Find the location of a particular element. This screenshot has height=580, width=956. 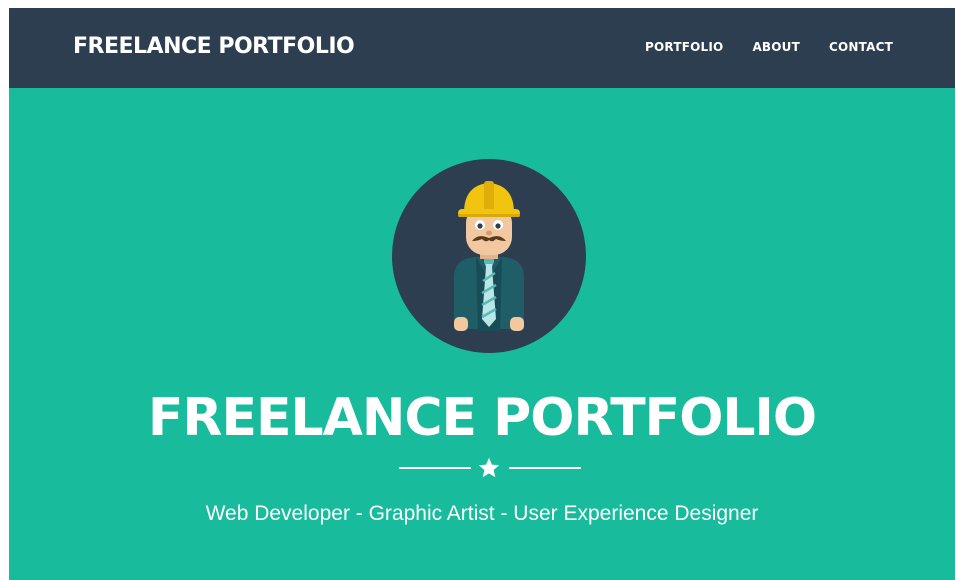

star-divider is located at coordinates (490, 468).